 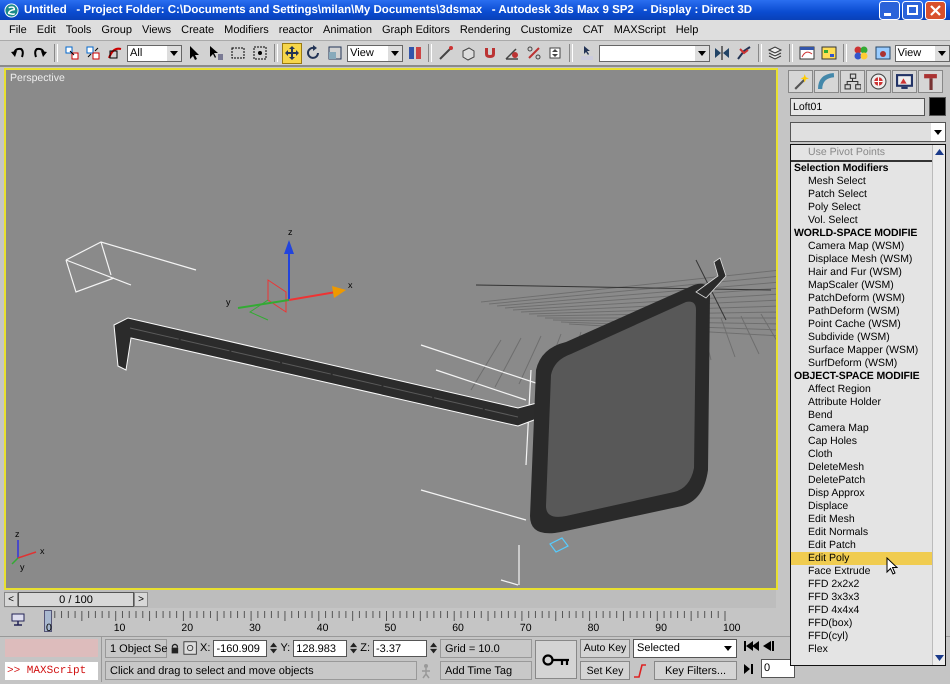 What do you see at coordinates (778, 668) in the screenshot?
I see `current-frame-field: 0` at bounding box center [778, 668].